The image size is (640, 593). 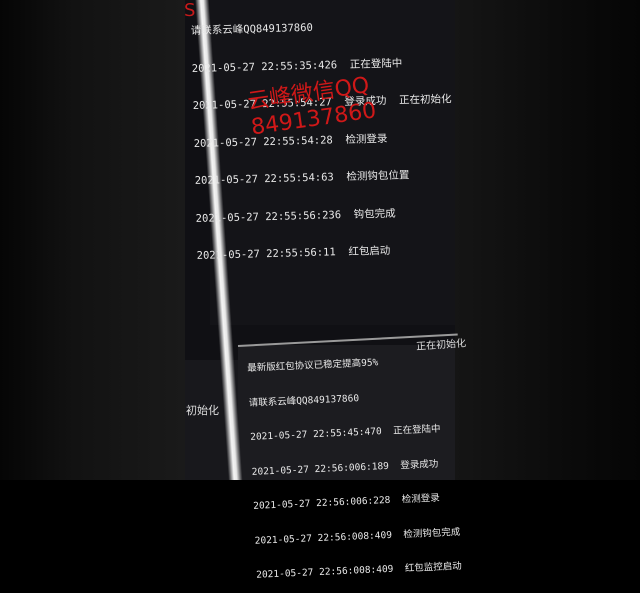 What do you see at coordinates (251, 29) in the screenshot?
I see `console-header: 请联系云峰QQ849137860` at bounding box center [251, 29].